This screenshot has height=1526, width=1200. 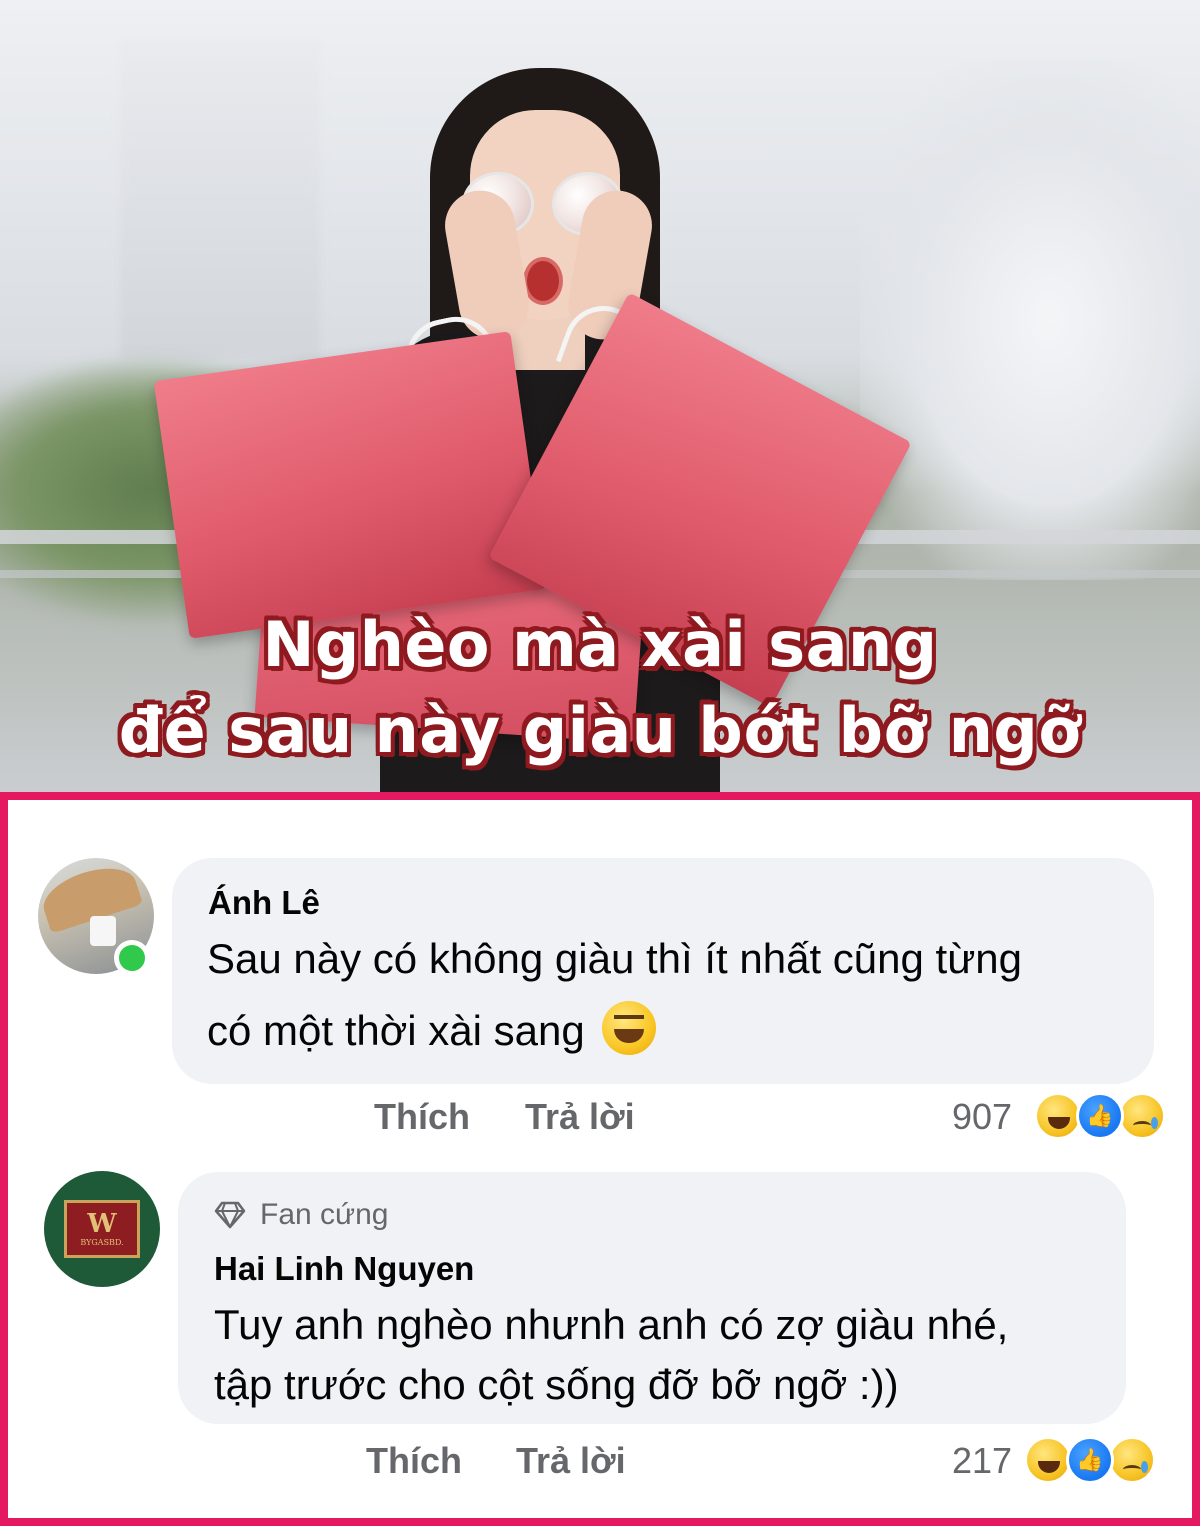 I want to click on logo-subtext: BYGASBD., so click(x=102, y=1242).